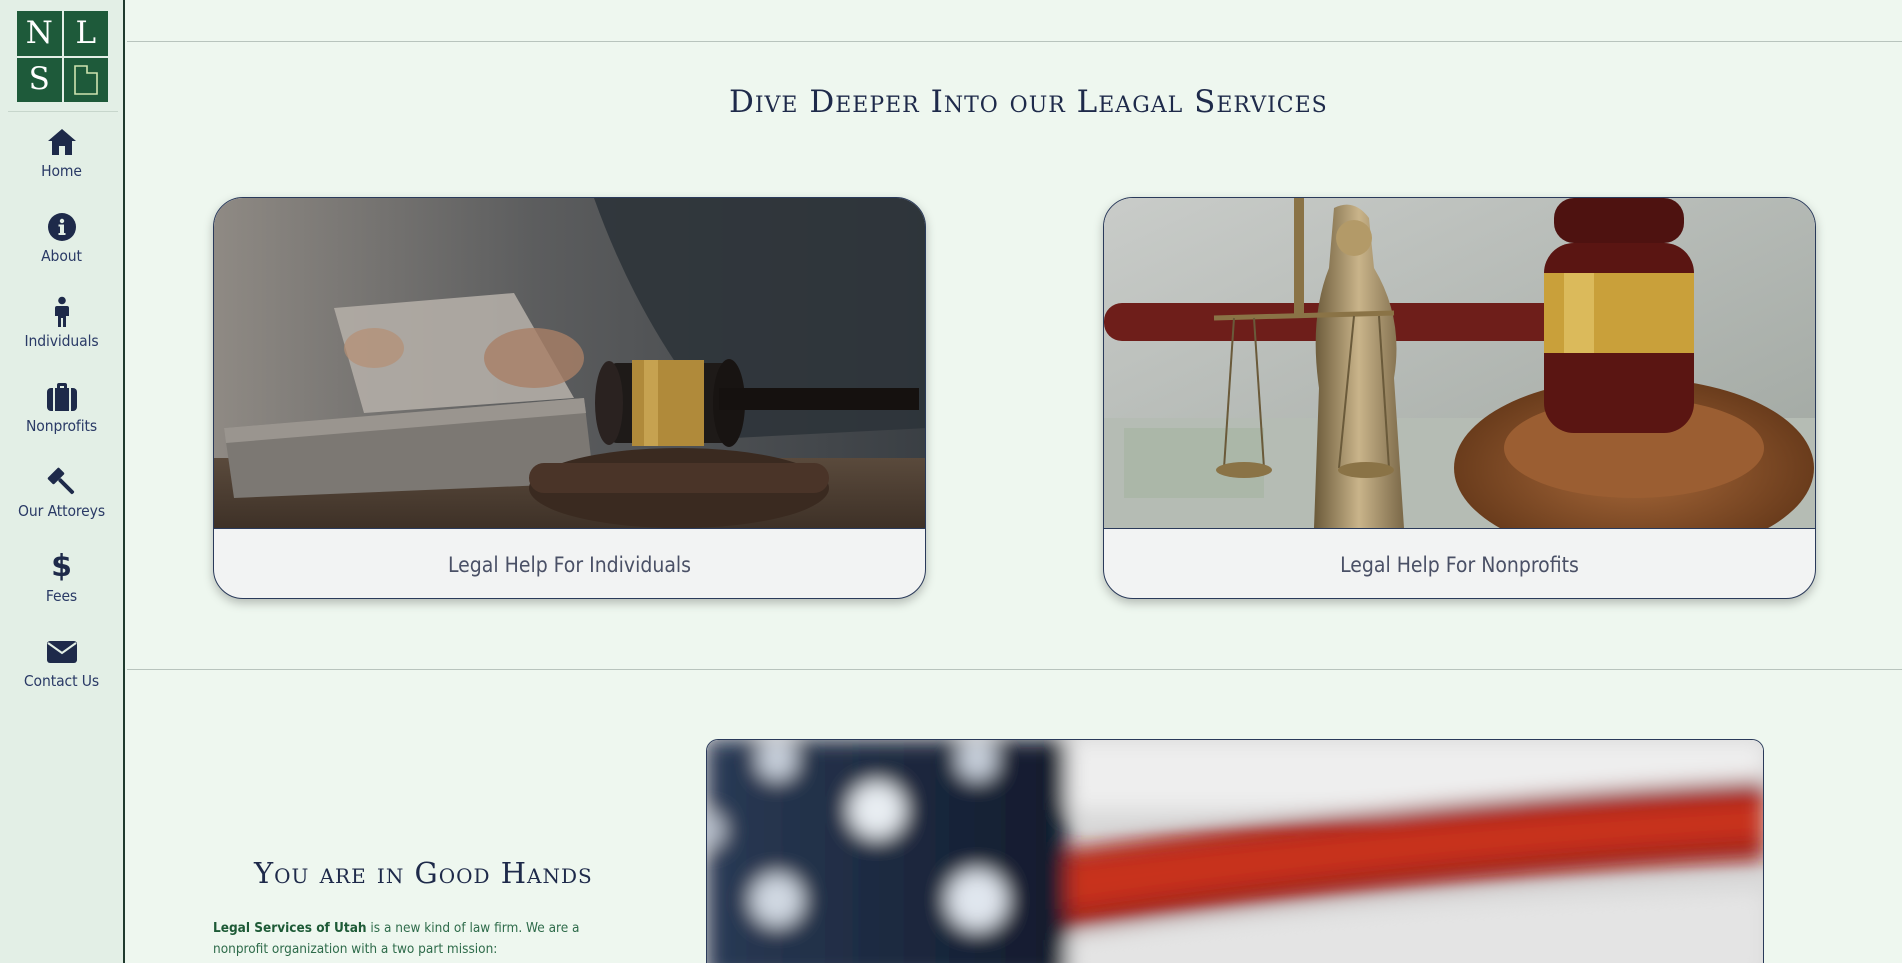 The image size is (1902, 963). Describe the element at coordinates (61, 256) in the screenshot. I see `nav-label-about: About` at that location.